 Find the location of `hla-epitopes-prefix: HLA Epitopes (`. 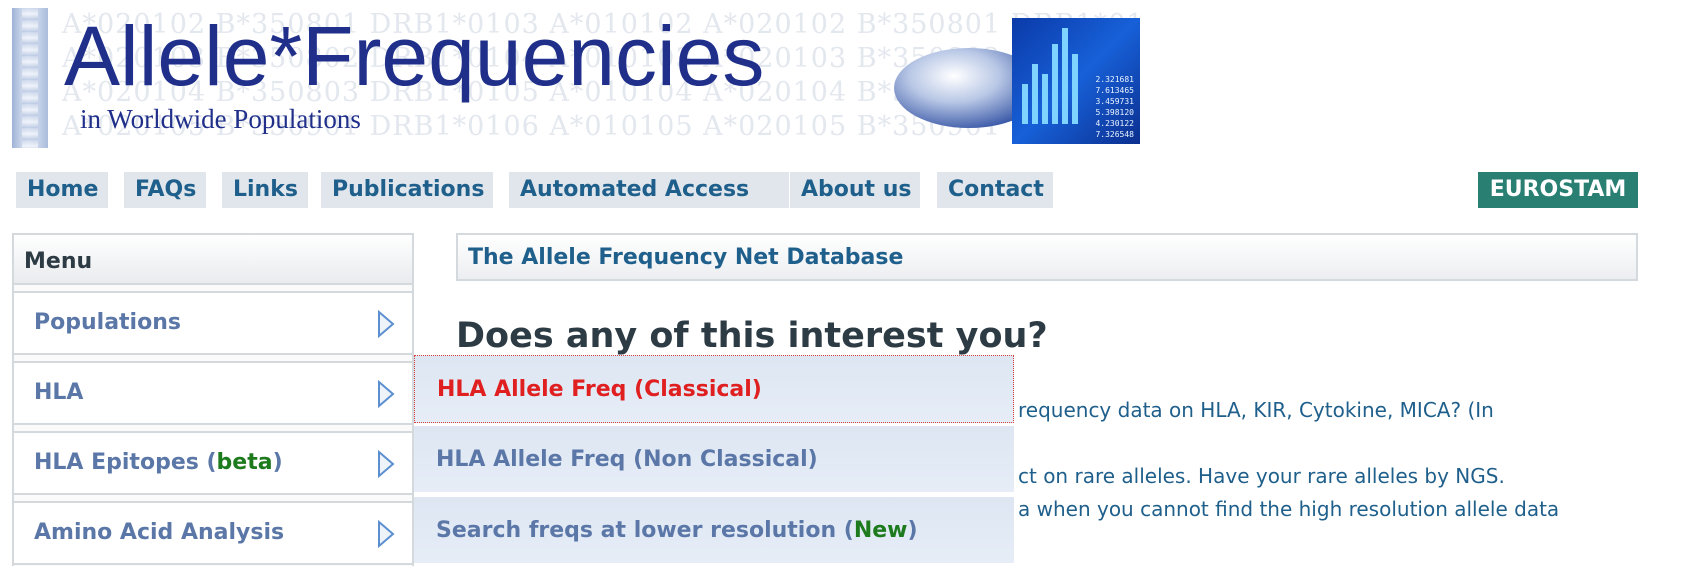

hla-epitopes-prefix: HLA Epitopes ( is located at coordinates (125, 462).